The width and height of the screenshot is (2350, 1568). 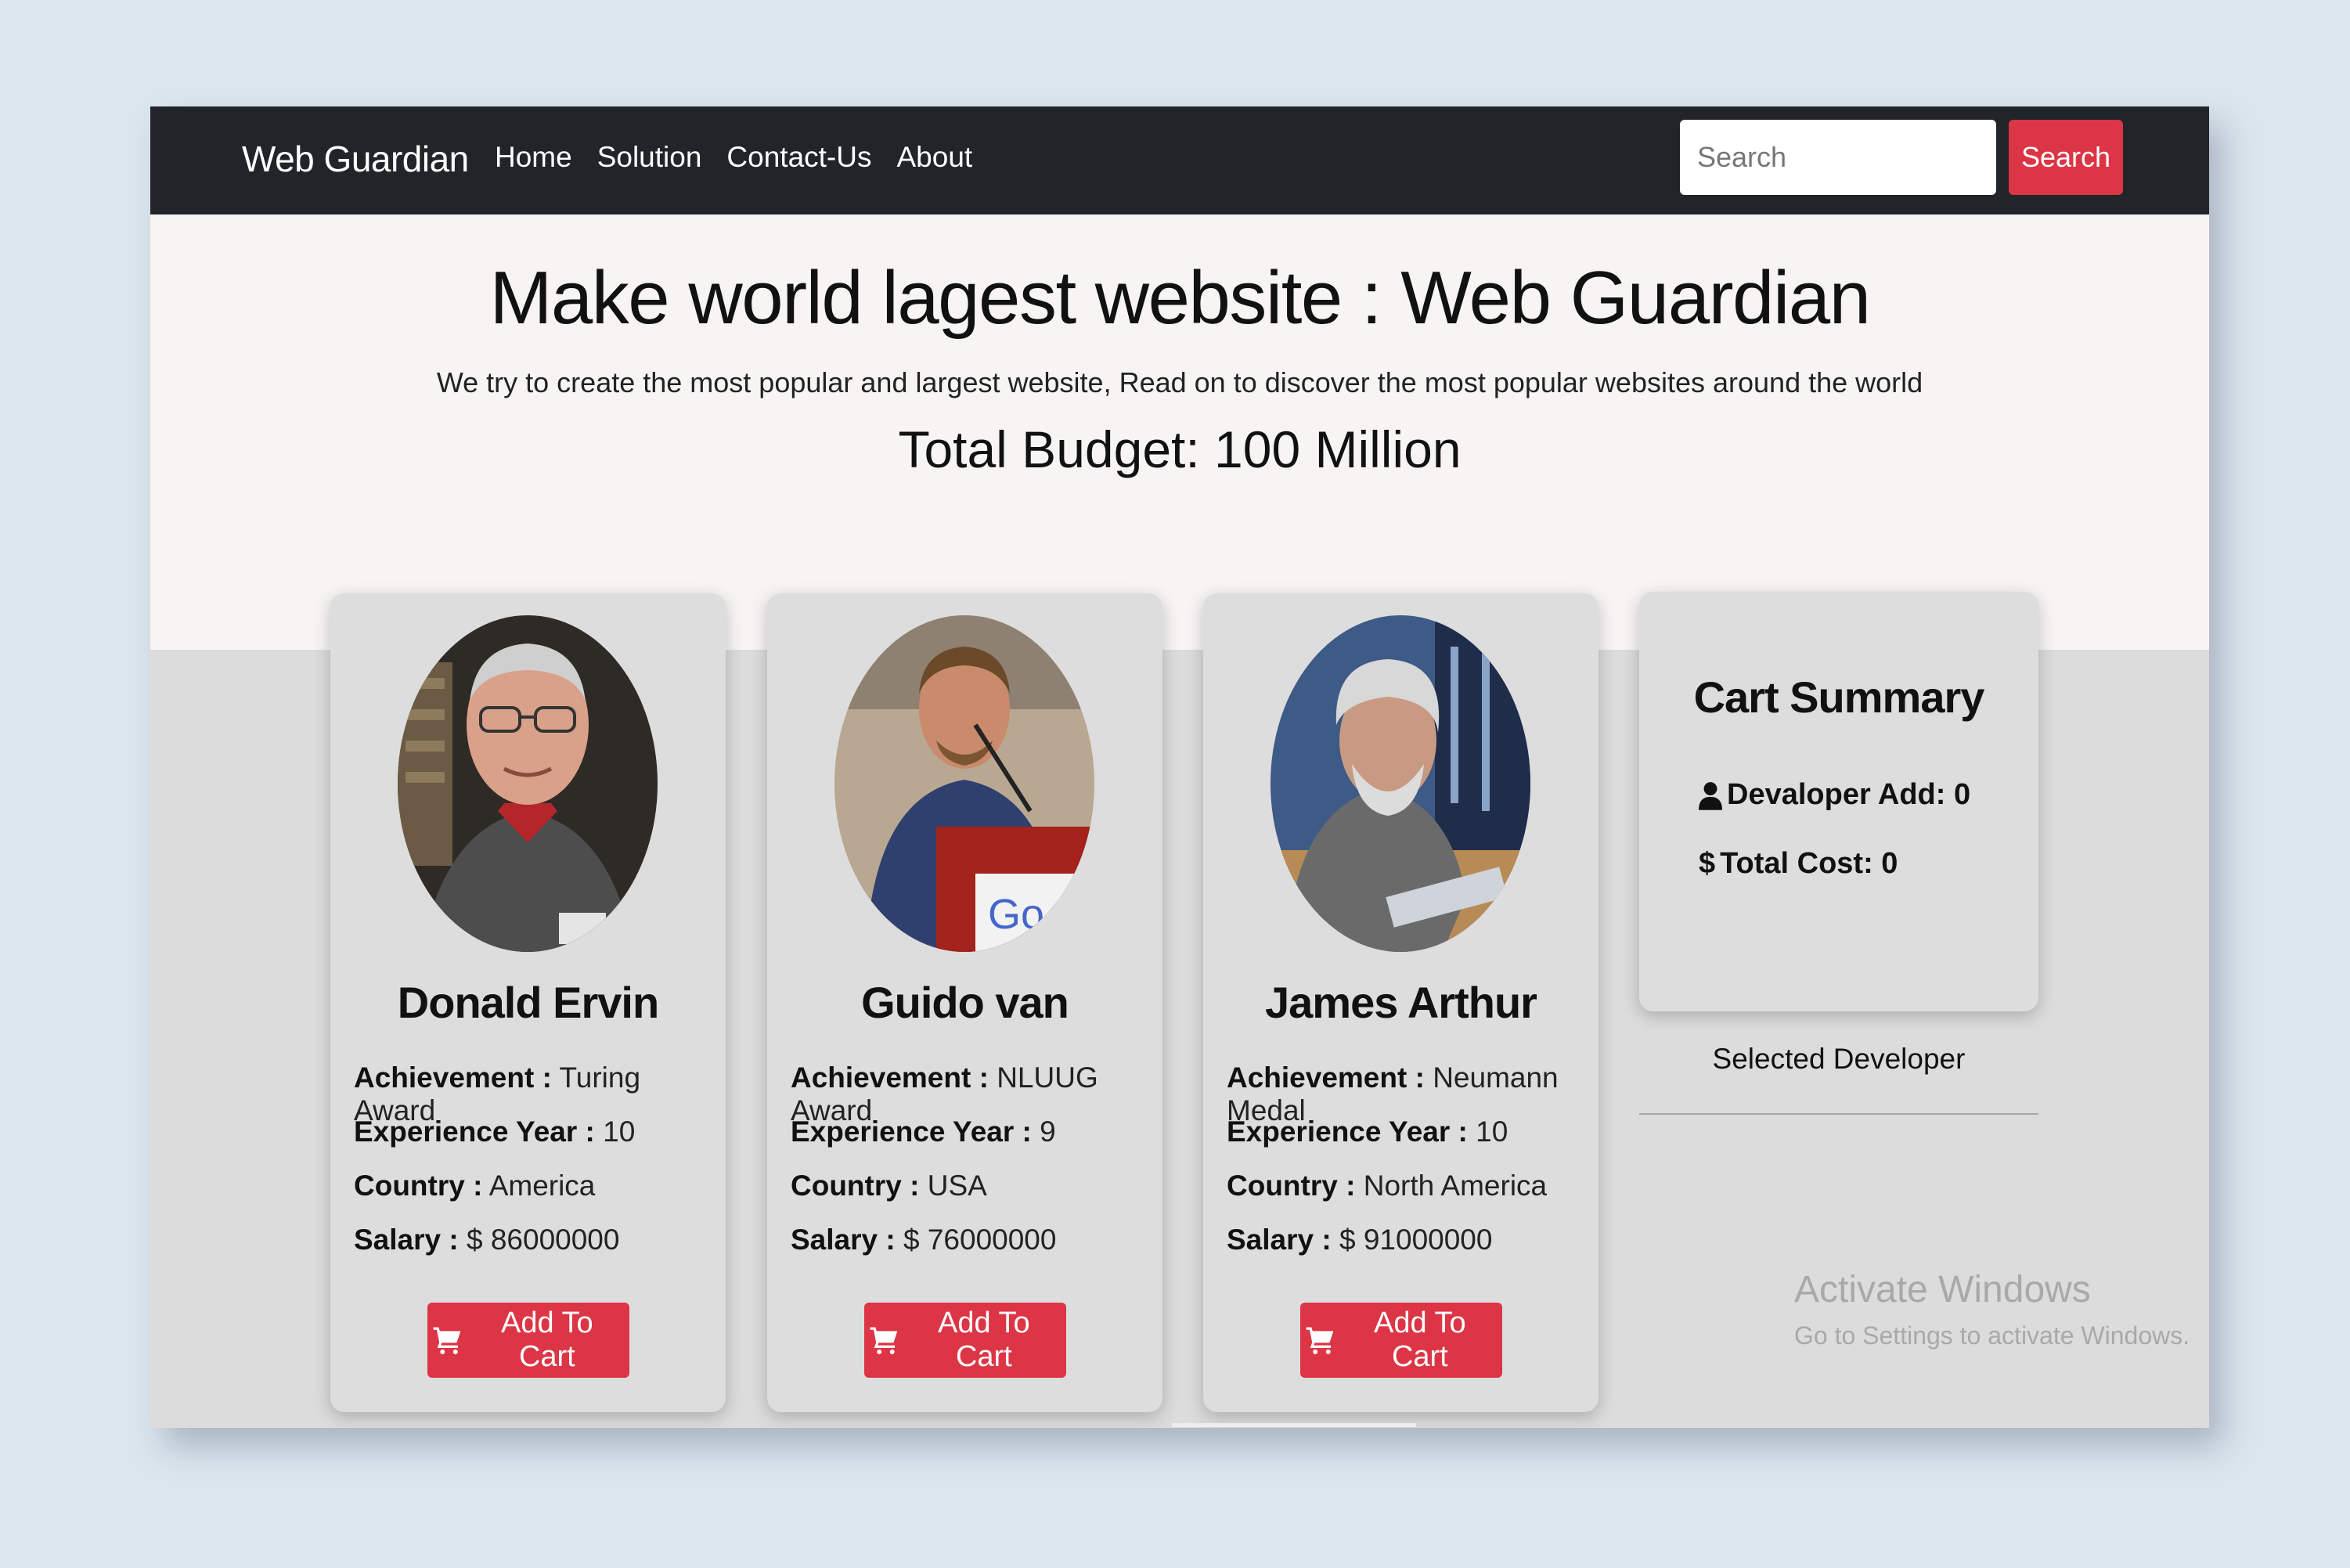 I want to click on search-input, so click(x=1838, y=157).